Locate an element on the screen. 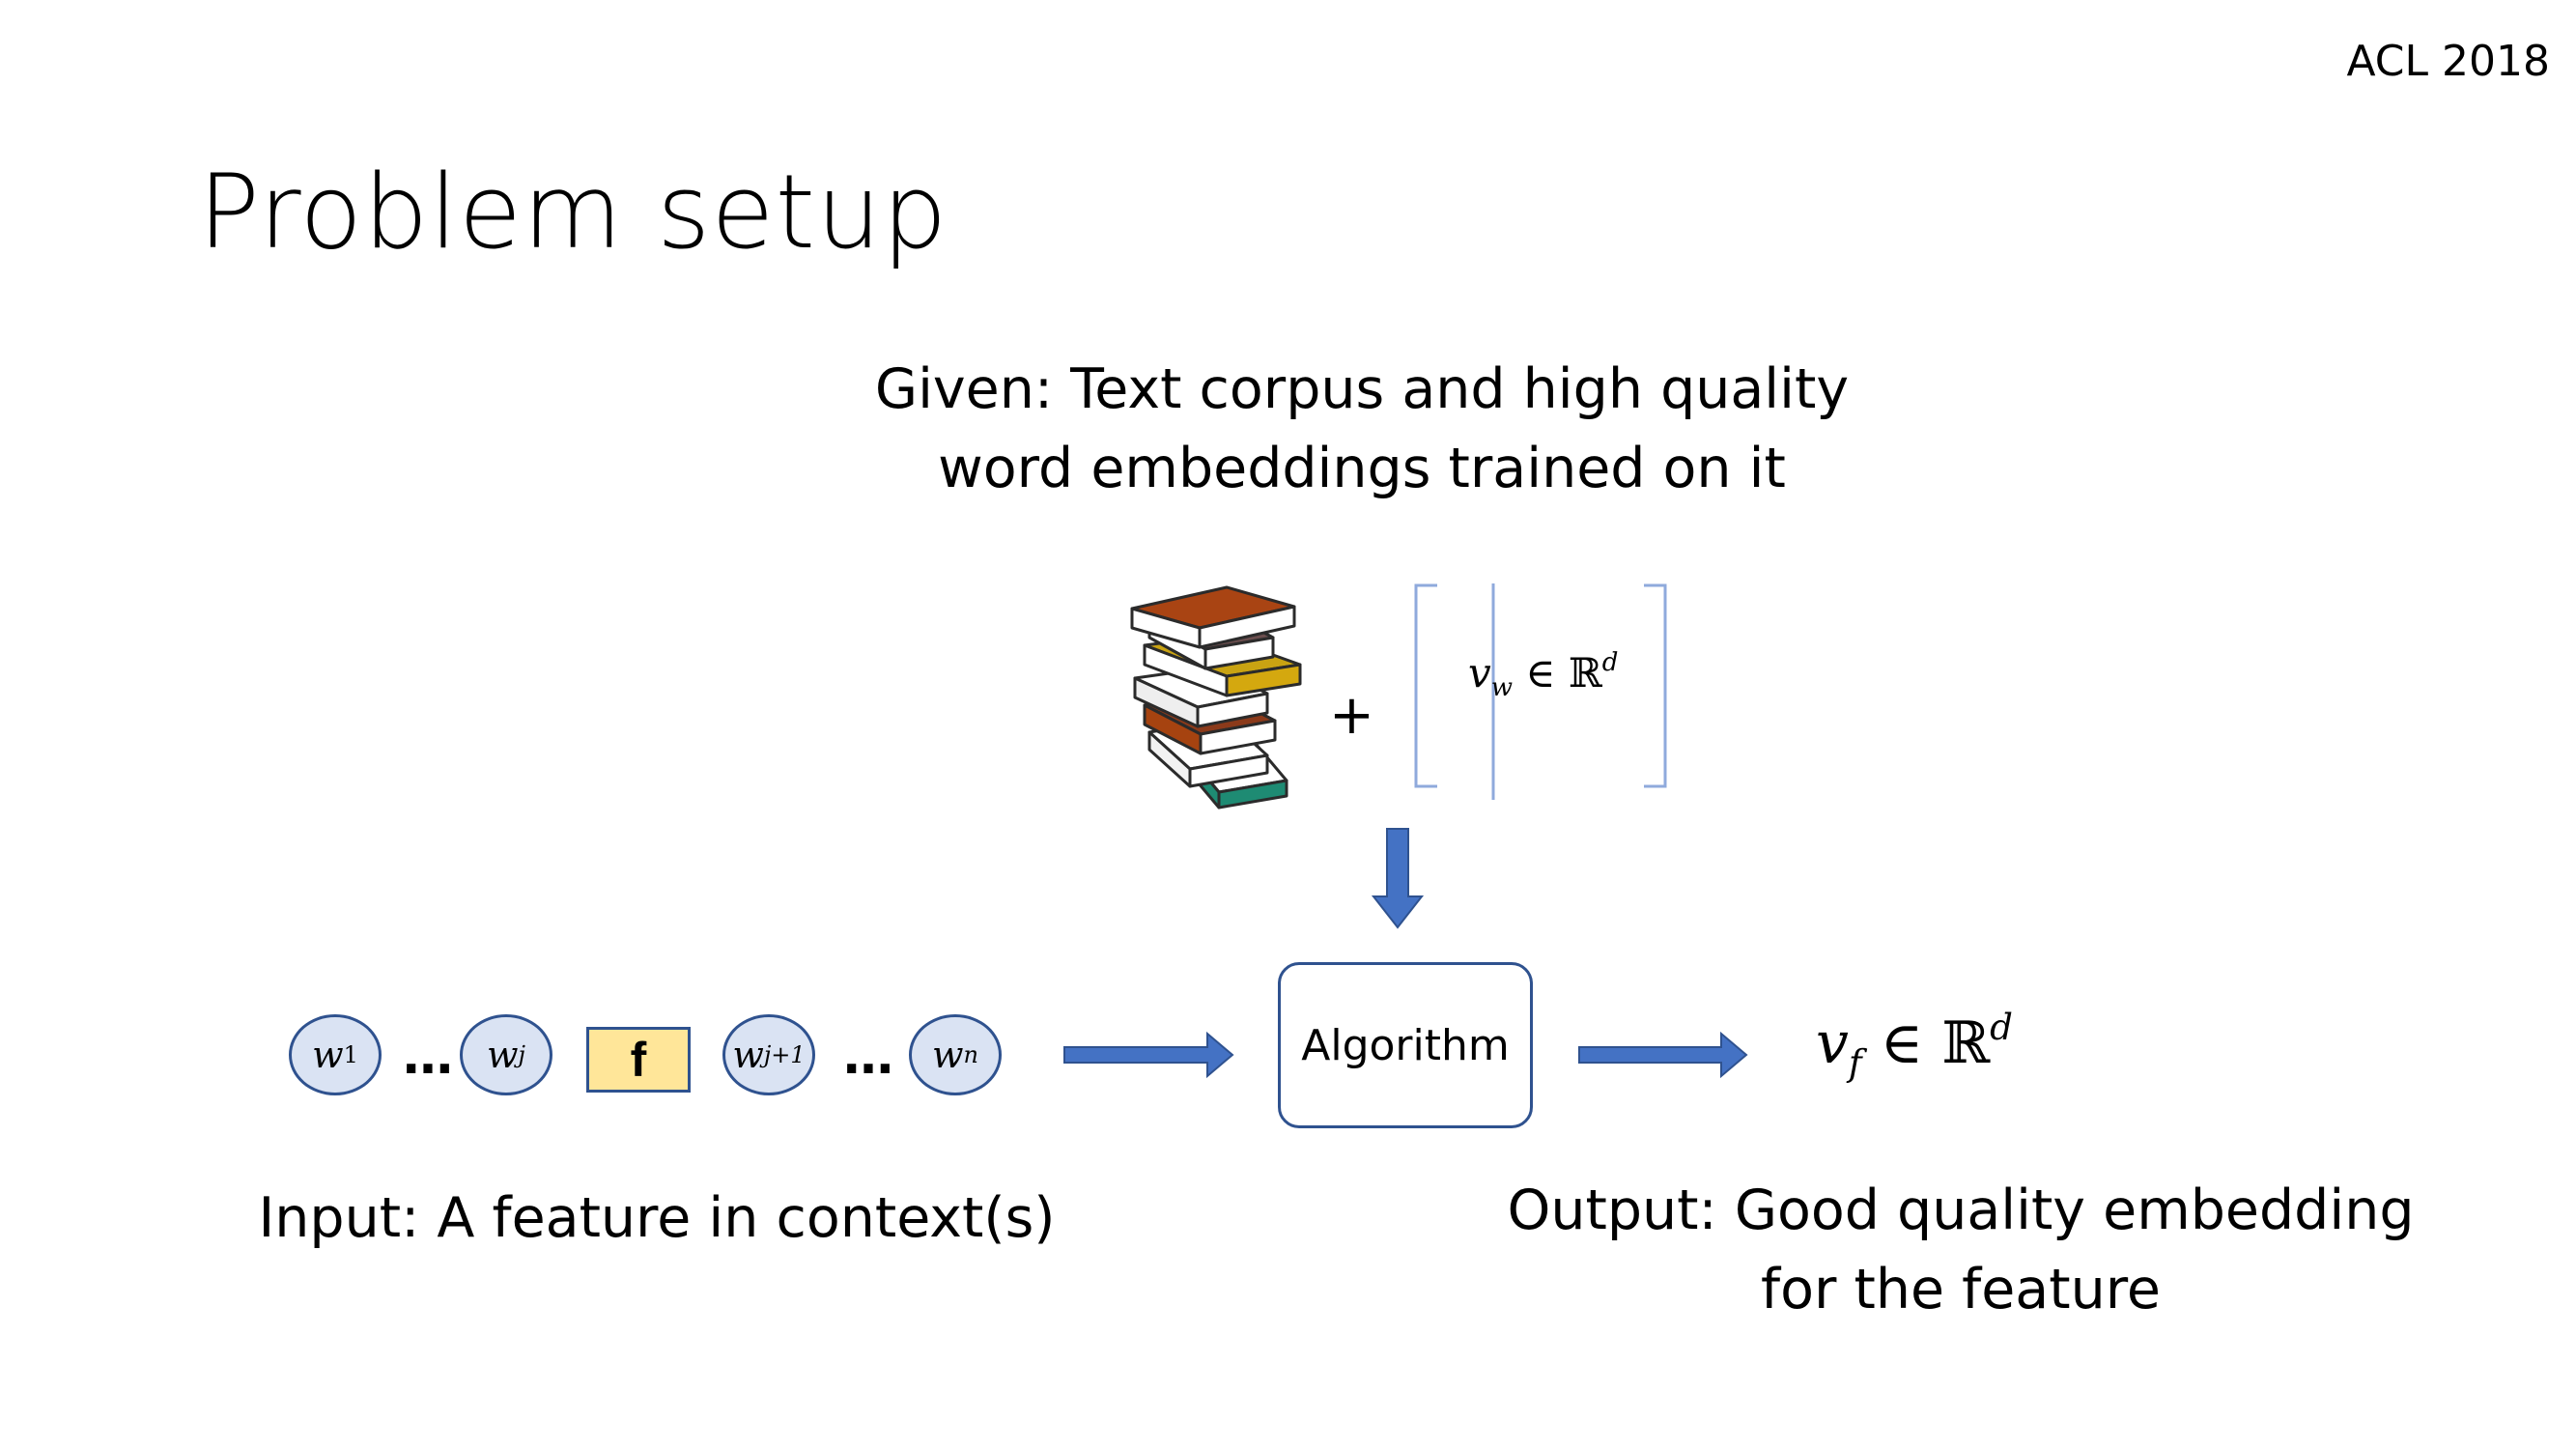 Image resolution: width=2576 pixels, height=1449 pixels. word-vector-space: ℝ is located at coordinates (1585, 672).